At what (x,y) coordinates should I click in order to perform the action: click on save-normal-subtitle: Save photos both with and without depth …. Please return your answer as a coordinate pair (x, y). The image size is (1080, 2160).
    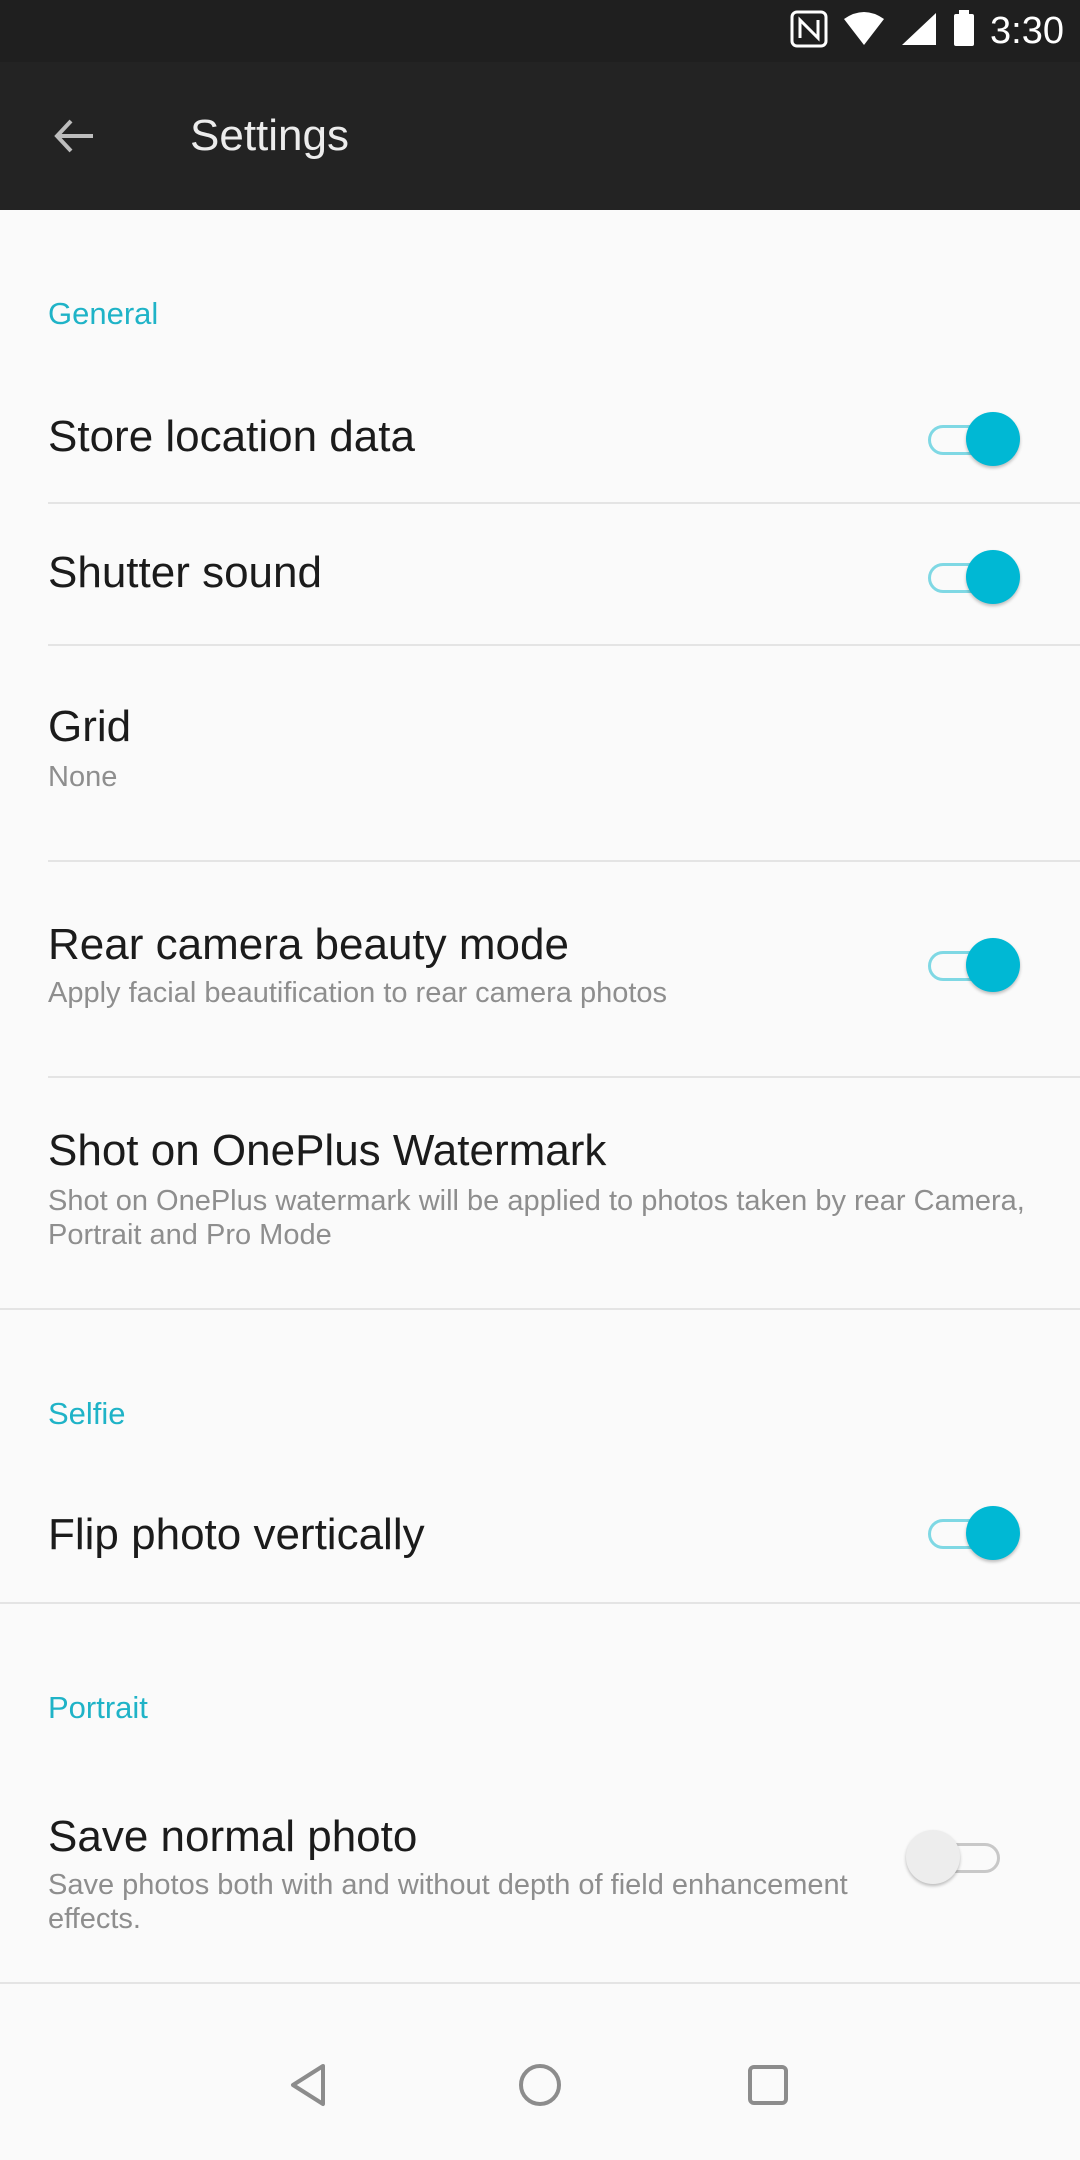
    Looking at the image, I should click on (448, 1902).